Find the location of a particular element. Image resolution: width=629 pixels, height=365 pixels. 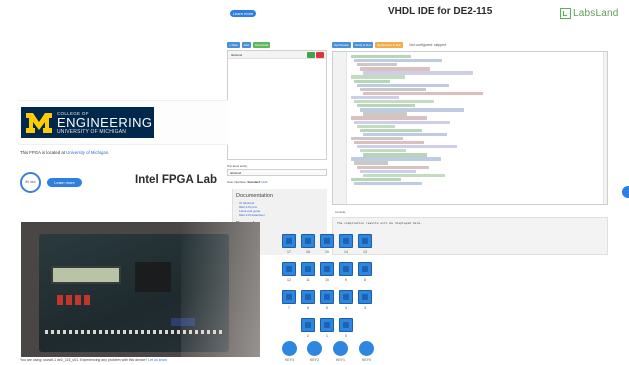

push-button-key1 is located at coordinates (340, 348).